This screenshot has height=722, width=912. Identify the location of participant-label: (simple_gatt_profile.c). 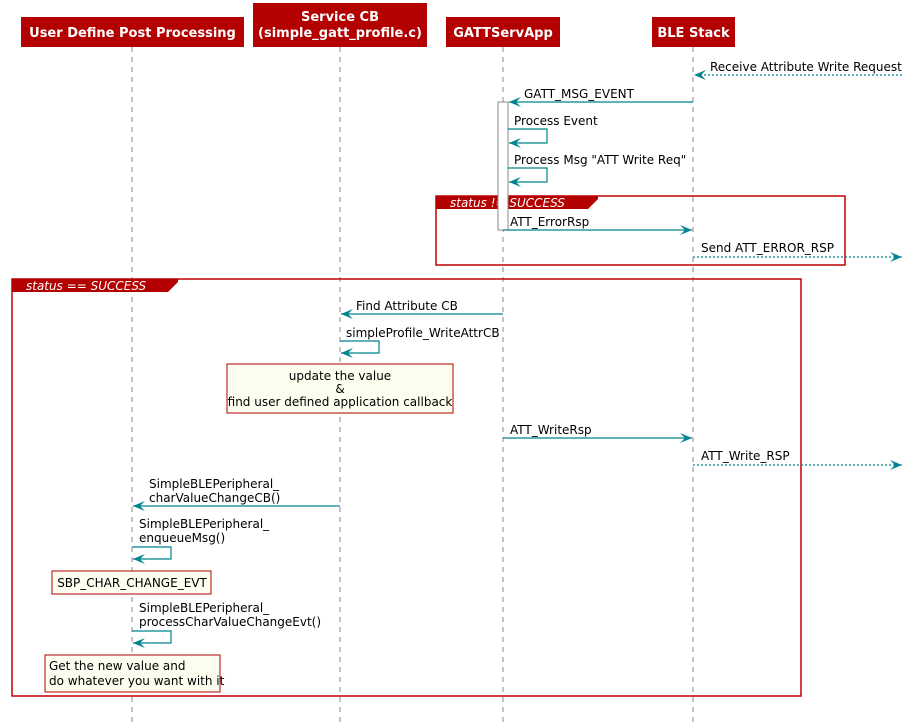
(340, 33).